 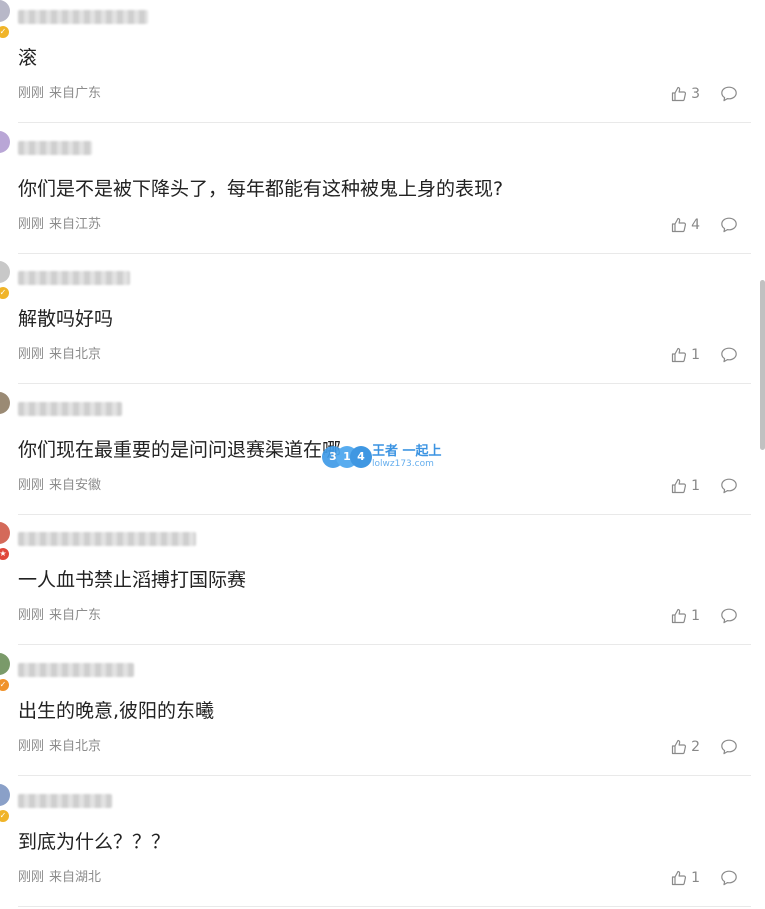 I want to click on comment-text: 解散吗好吗, so click(x=66, y=319).